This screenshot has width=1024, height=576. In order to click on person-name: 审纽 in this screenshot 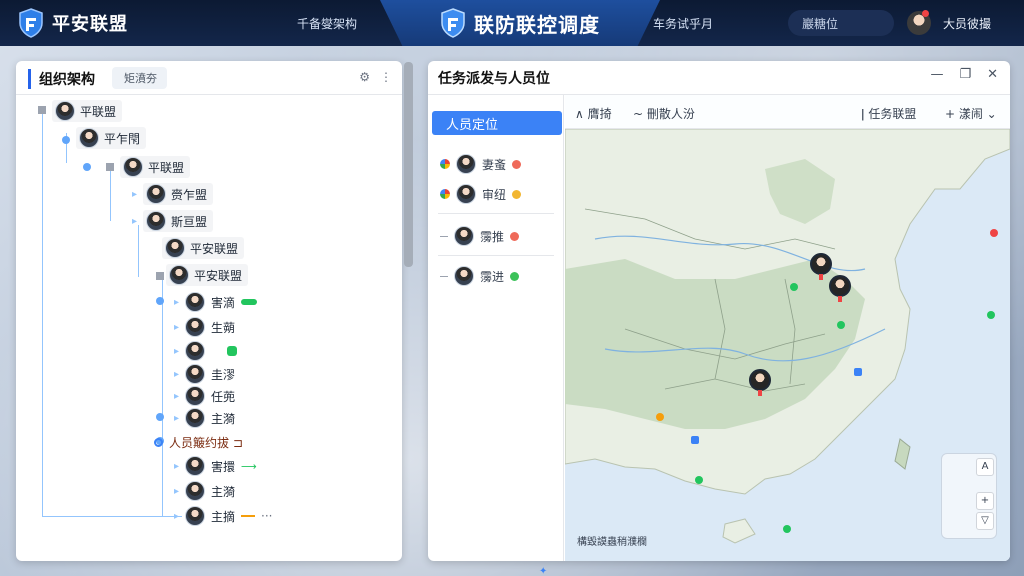, I will do `click(494, 194)`.